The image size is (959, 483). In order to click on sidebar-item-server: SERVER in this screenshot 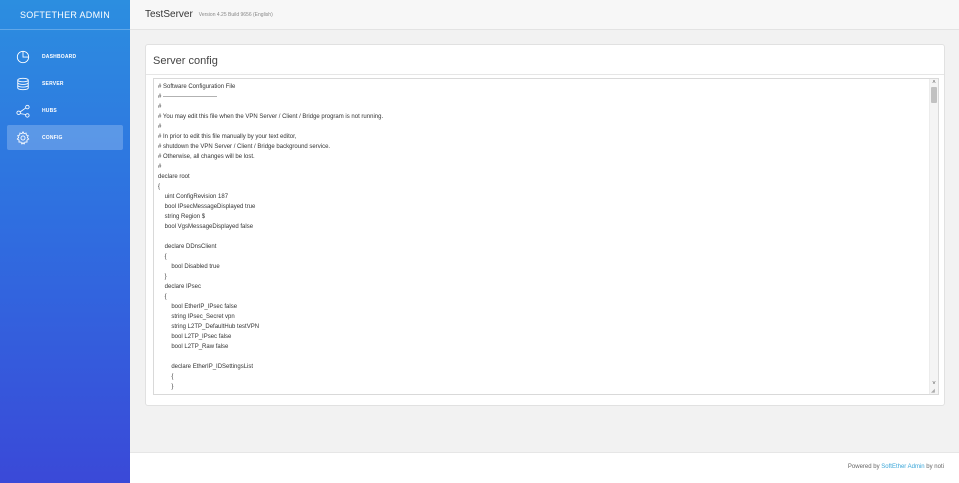, I will do `click(65, 83)`.